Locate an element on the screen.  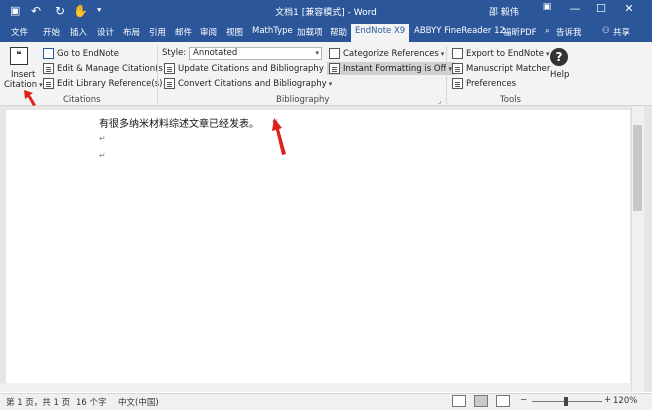
instant-formatting-icon is located at coordinates (334, 68).